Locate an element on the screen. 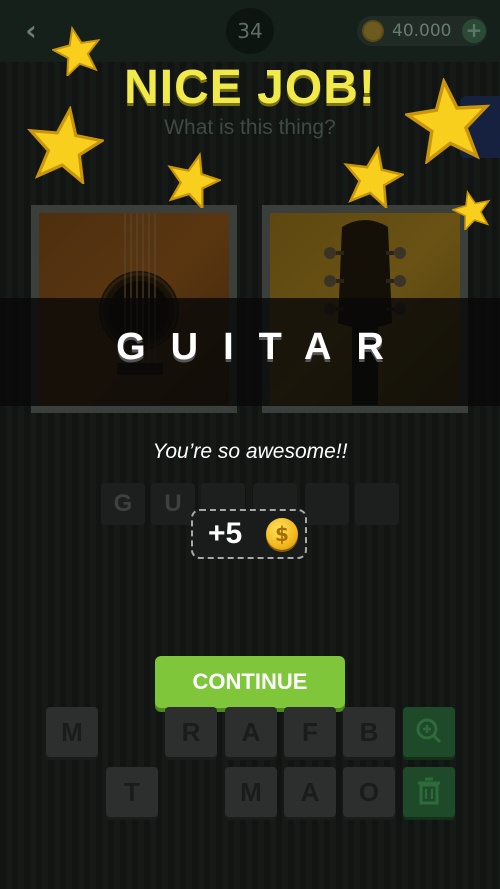  letter-key: R is located at coordinates (191, 732).